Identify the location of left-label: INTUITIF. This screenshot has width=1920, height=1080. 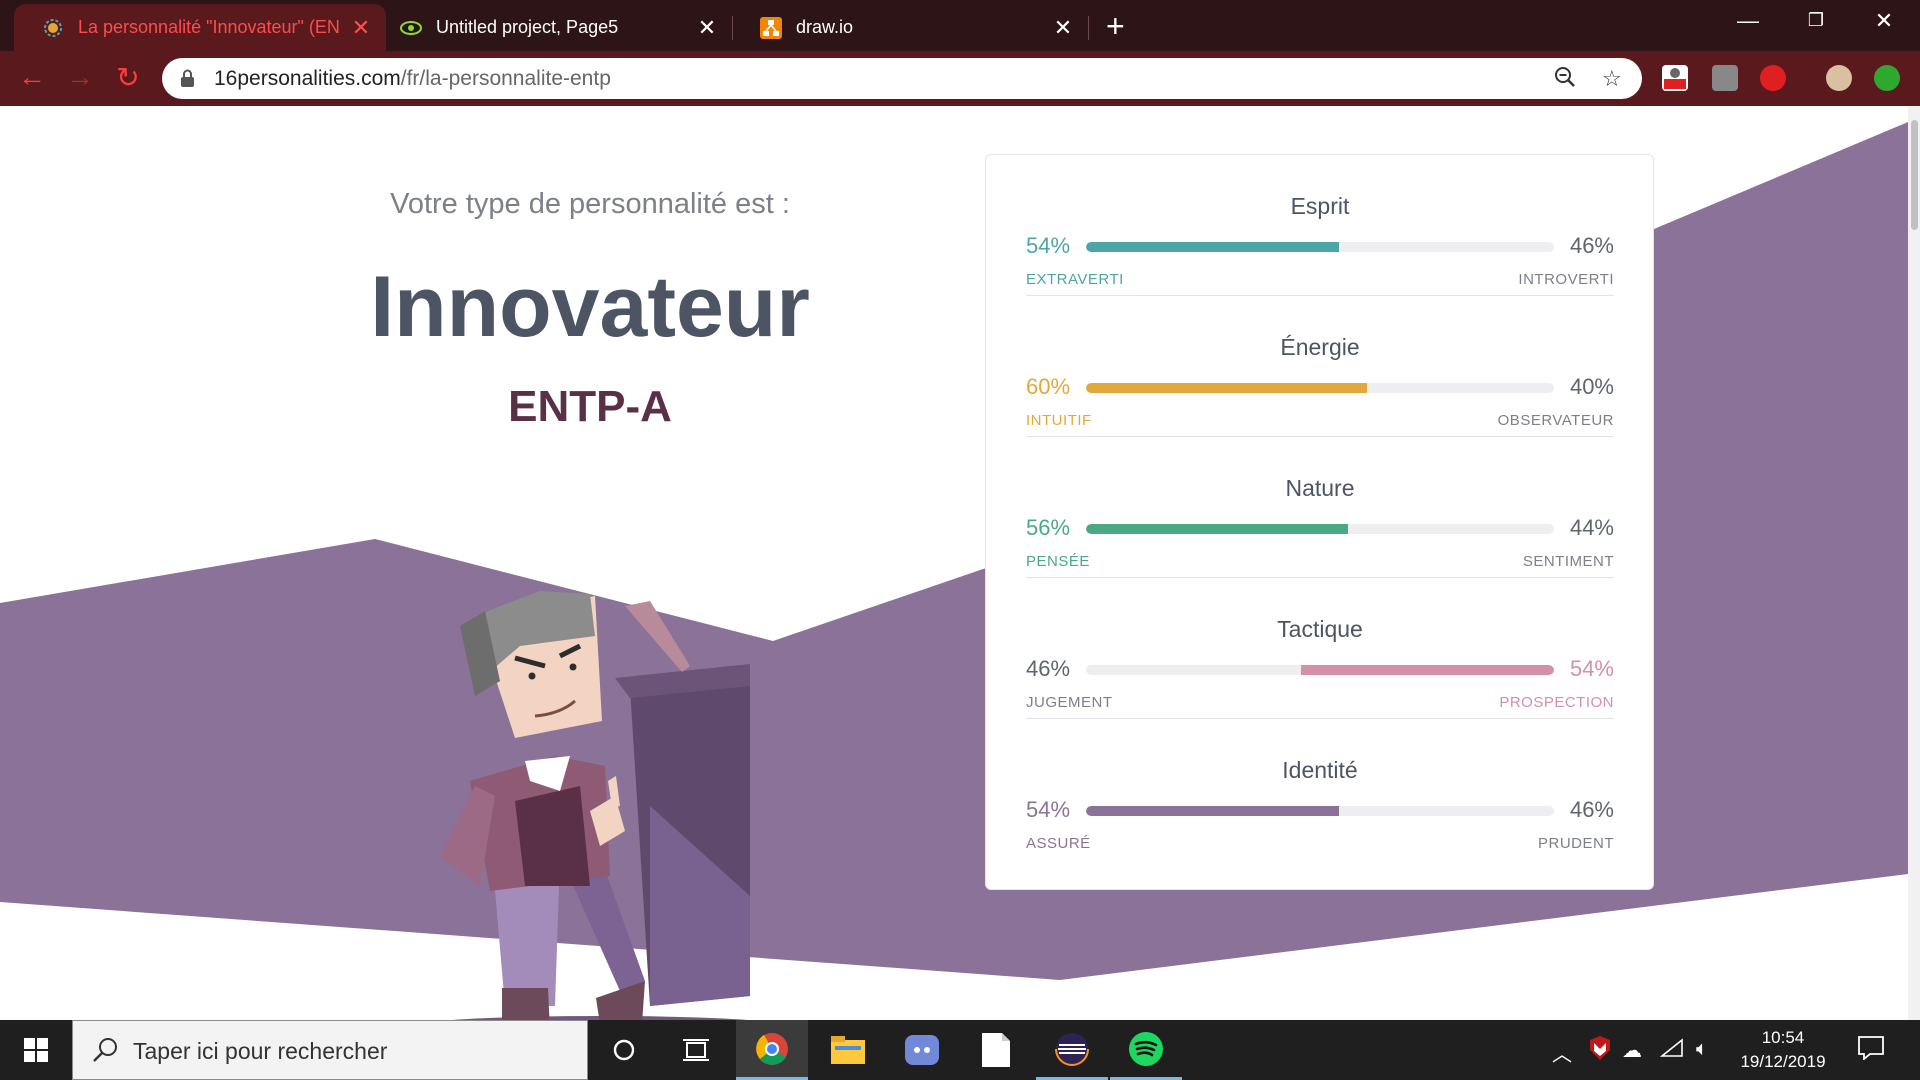
(1059, 420).